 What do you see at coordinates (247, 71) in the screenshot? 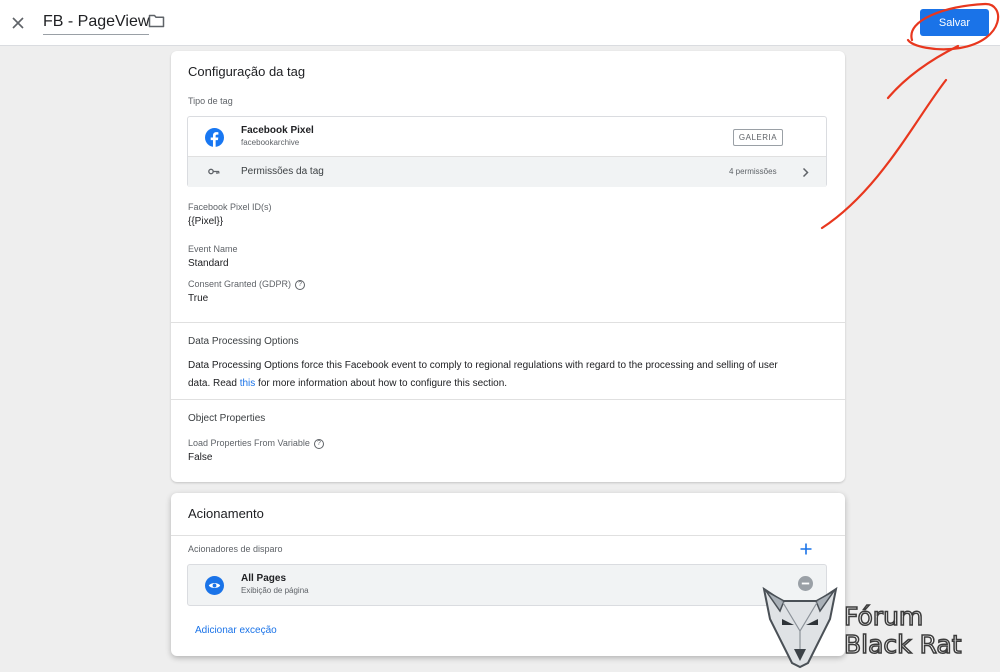
I see `tag-configuration-title: Configuração da tag` at bounding box center [247, 71].